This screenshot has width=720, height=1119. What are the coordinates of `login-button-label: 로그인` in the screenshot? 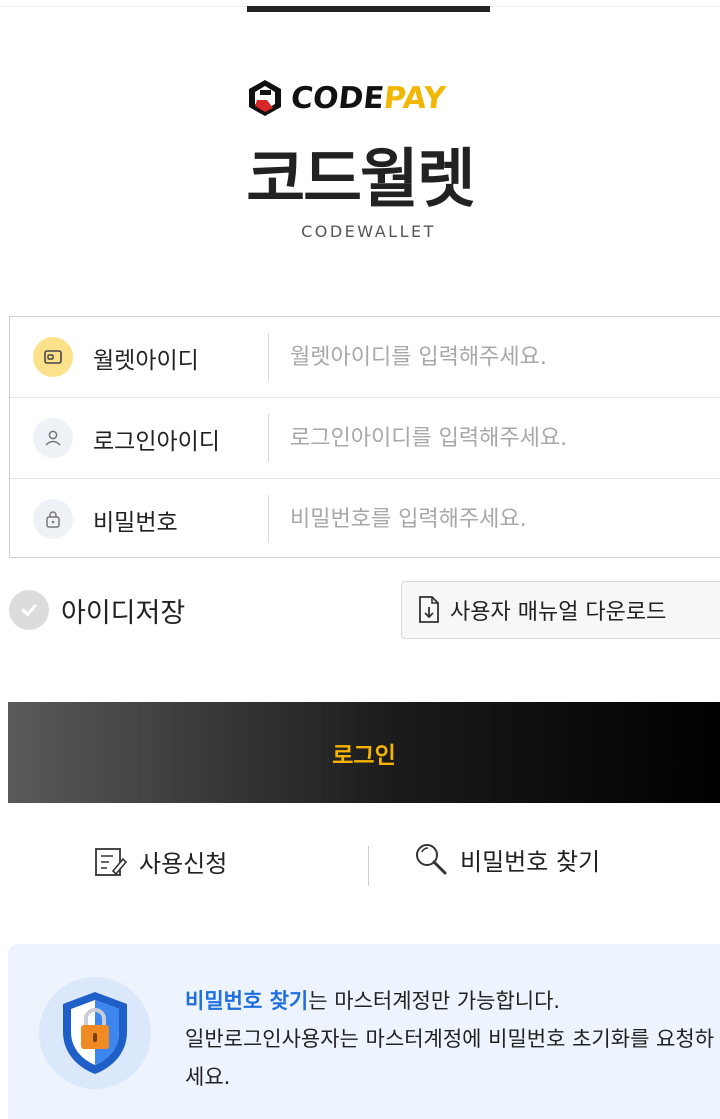 It's located at (364, 754).